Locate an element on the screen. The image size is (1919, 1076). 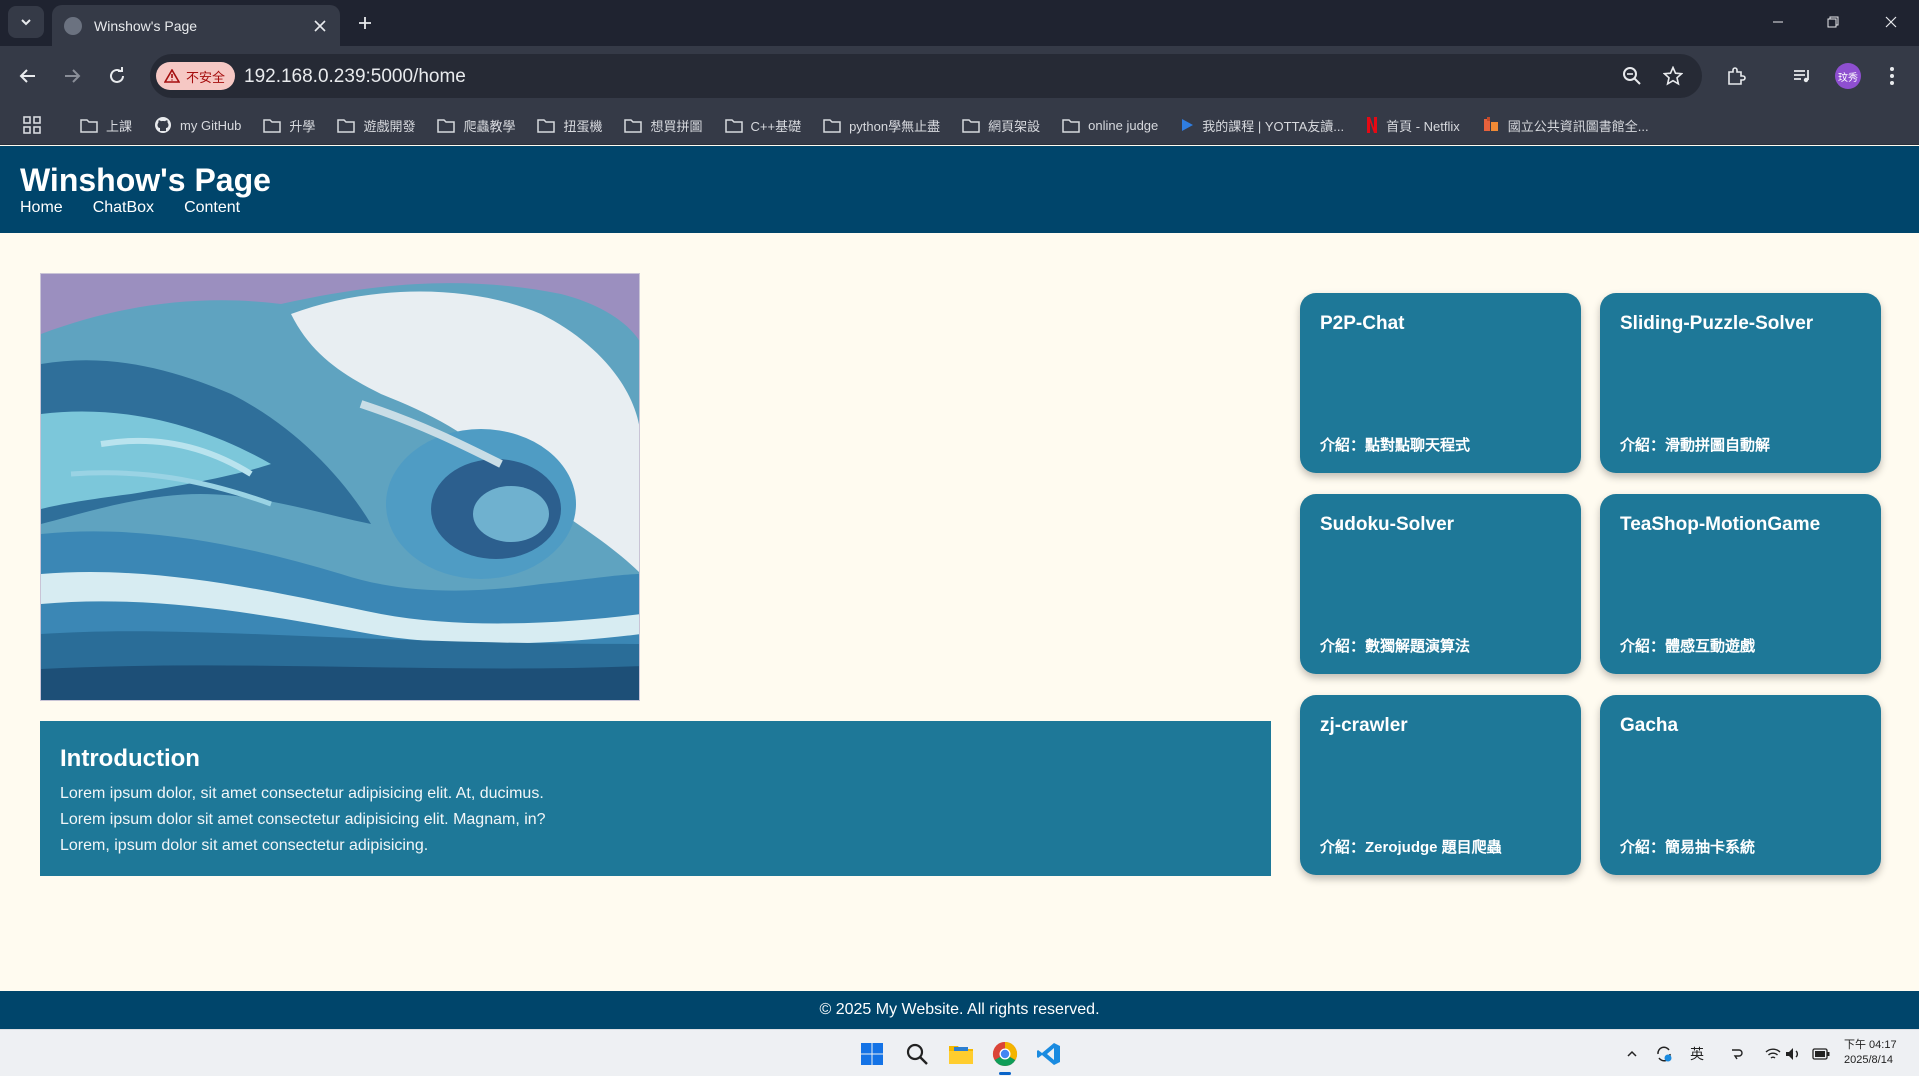
reload-icon is located at coordinates (117, 75).